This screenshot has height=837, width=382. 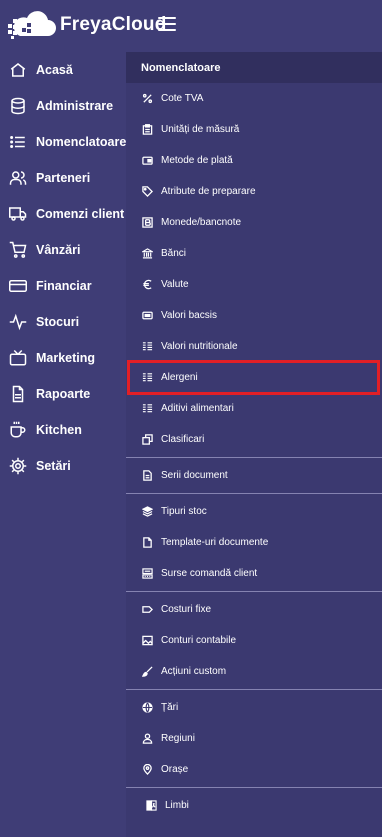 I want to click on percent-icon, so click(x=147, y=98).